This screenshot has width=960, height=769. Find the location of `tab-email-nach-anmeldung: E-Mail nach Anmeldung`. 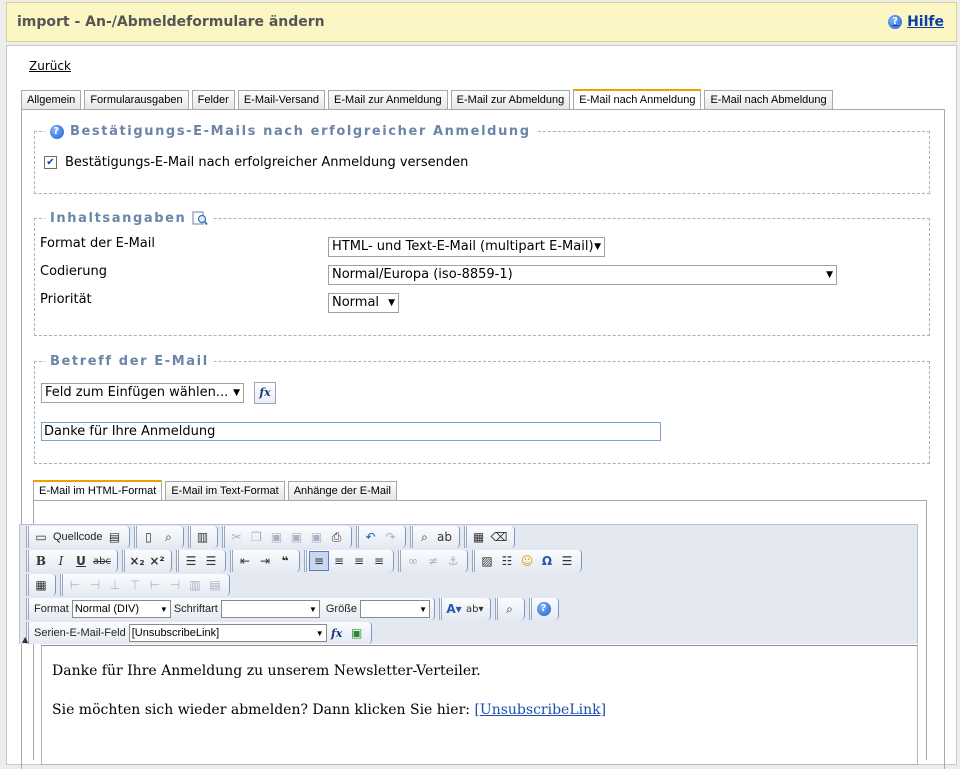

tab-email-nach-anmeldung: E-Mail nach Anmeldung is located at coordinates (637, 99).